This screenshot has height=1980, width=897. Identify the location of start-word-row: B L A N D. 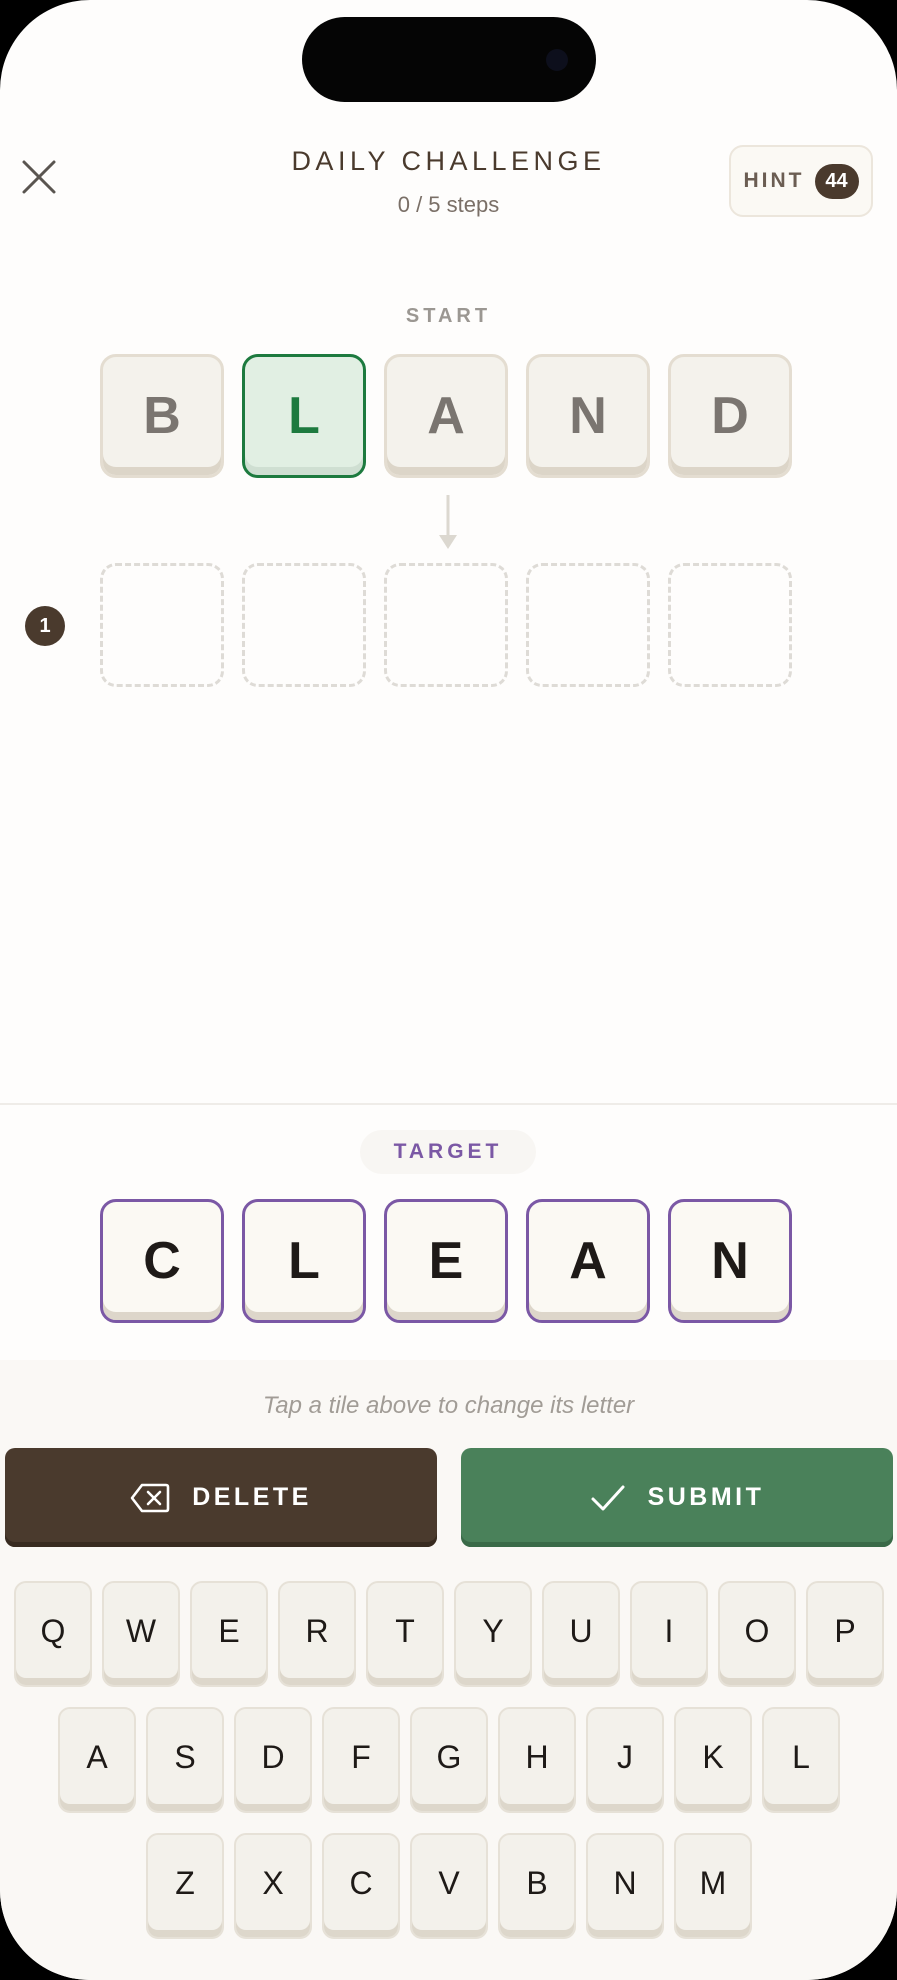
(446, 416).